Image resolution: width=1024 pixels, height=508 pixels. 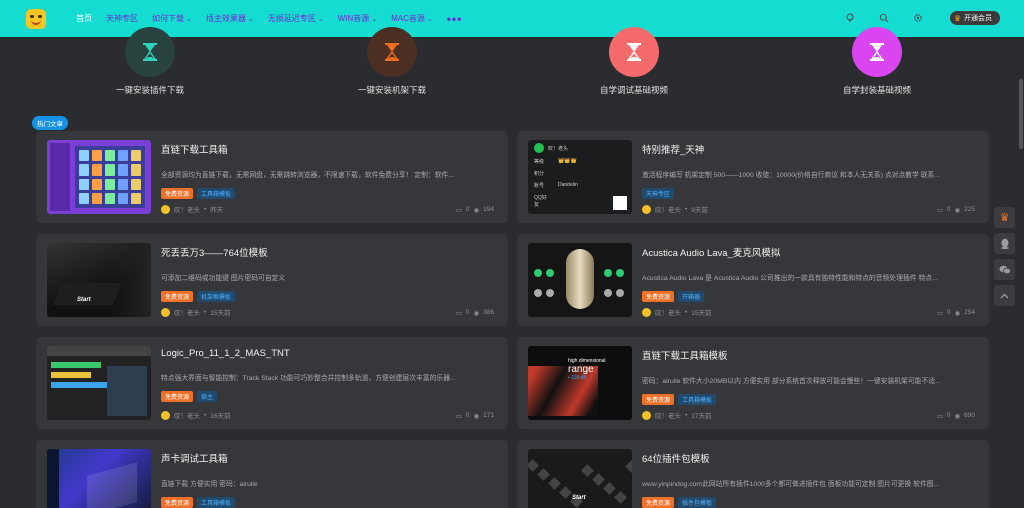 I want to click on feature-shortcut-0: 一键安装插件下载, so click(x=150, y=61).